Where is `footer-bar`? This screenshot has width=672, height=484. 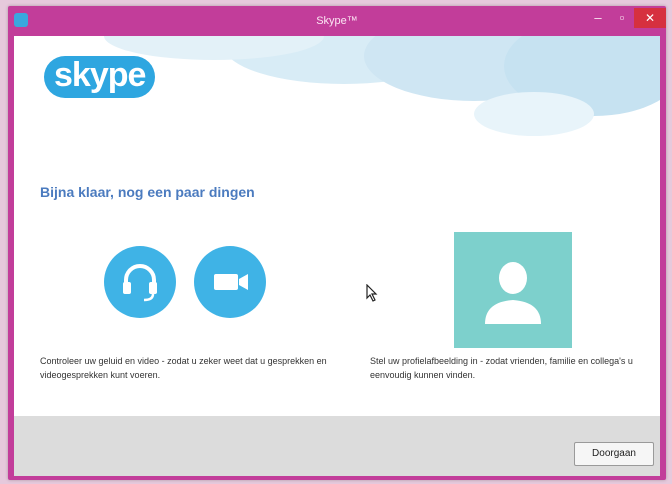 footer-bar is located at coordinates (337, 446).